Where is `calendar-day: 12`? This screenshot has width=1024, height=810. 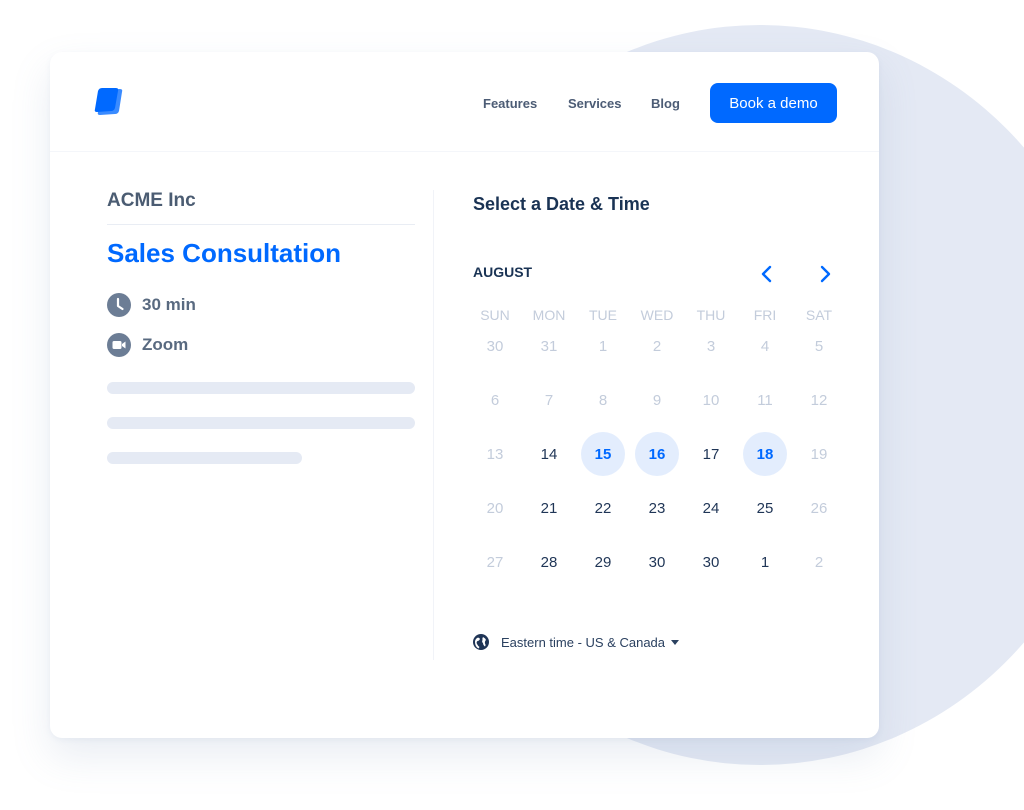 calendar-day: 12 is located at coordinates (819, 400).